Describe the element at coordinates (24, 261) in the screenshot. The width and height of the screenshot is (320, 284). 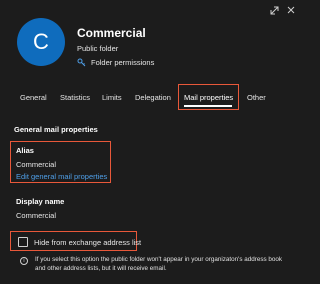
I see `info-icon: i` at that location.